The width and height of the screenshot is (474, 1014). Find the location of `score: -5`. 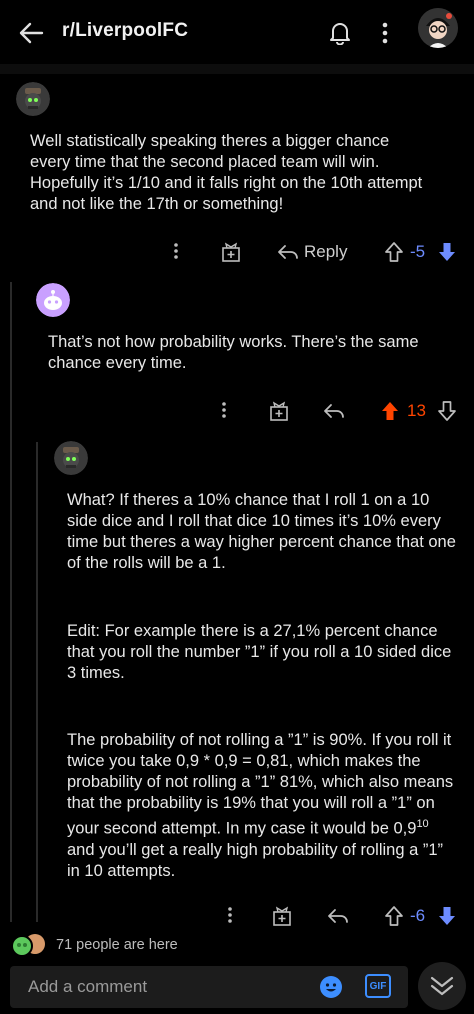

score: -5 is located at coordinates (418, 251).